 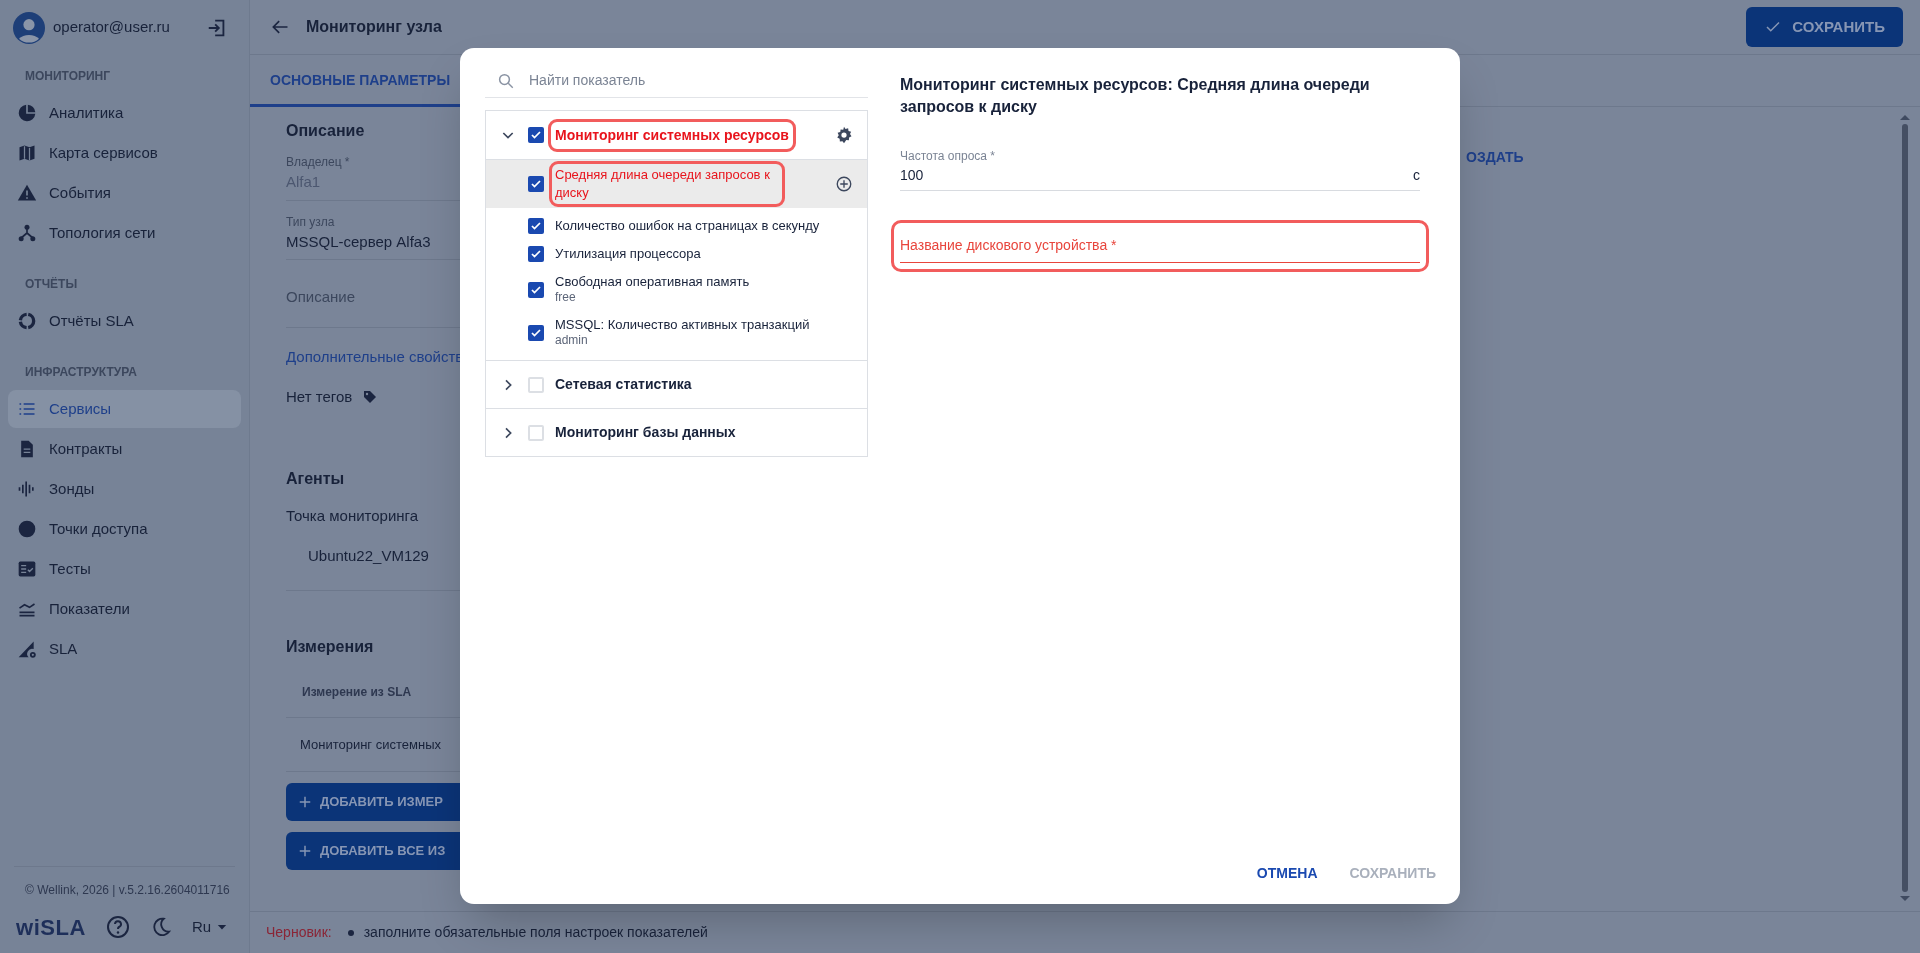 I want to click on sidebar-item: Точки доступа, so click(x=124, y=529).